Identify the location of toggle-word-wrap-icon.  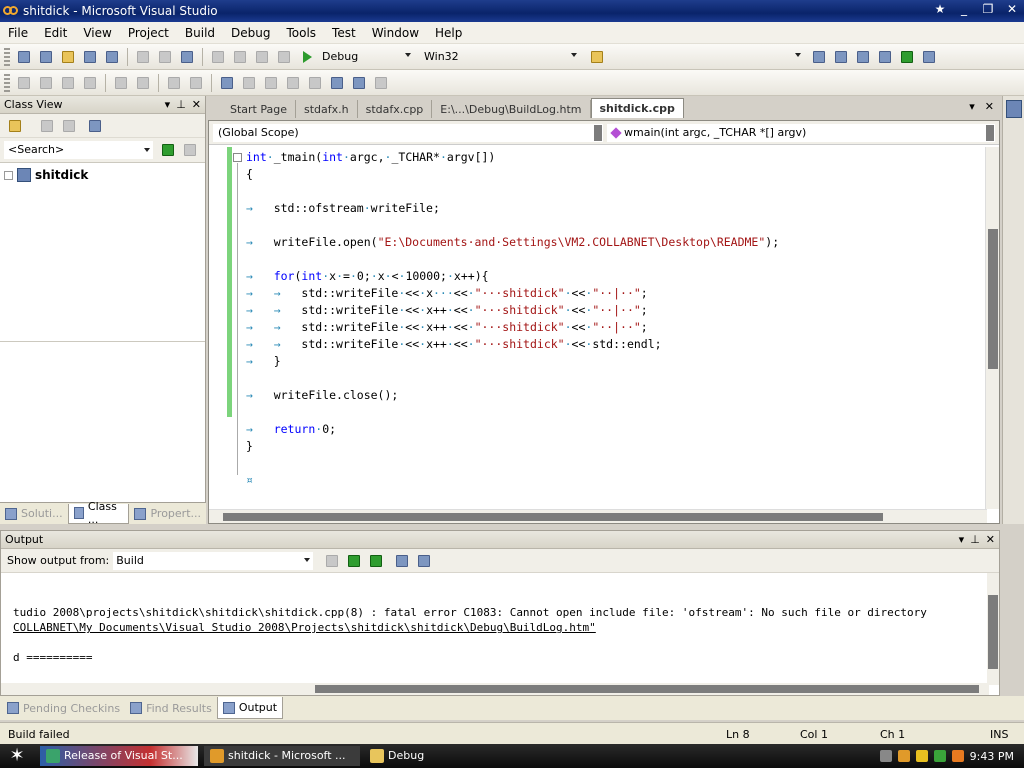
(424, 561).